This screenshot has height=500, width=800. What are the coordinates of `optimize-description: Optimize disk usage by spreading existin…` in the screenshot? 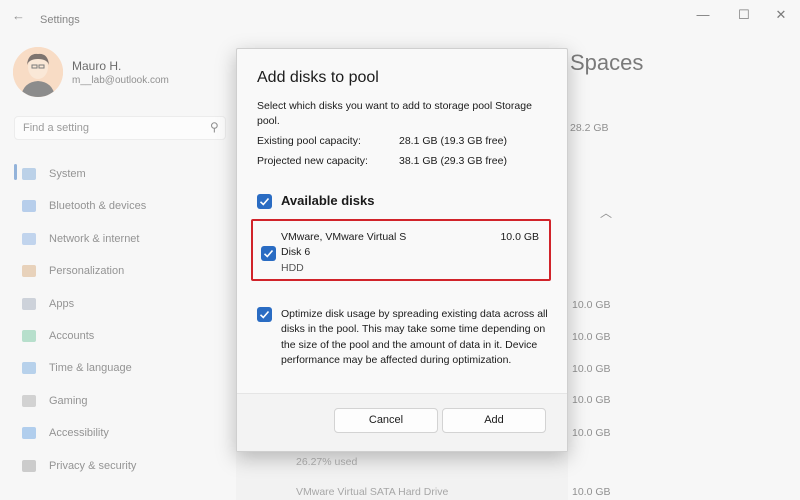 It's located at (414, 337).